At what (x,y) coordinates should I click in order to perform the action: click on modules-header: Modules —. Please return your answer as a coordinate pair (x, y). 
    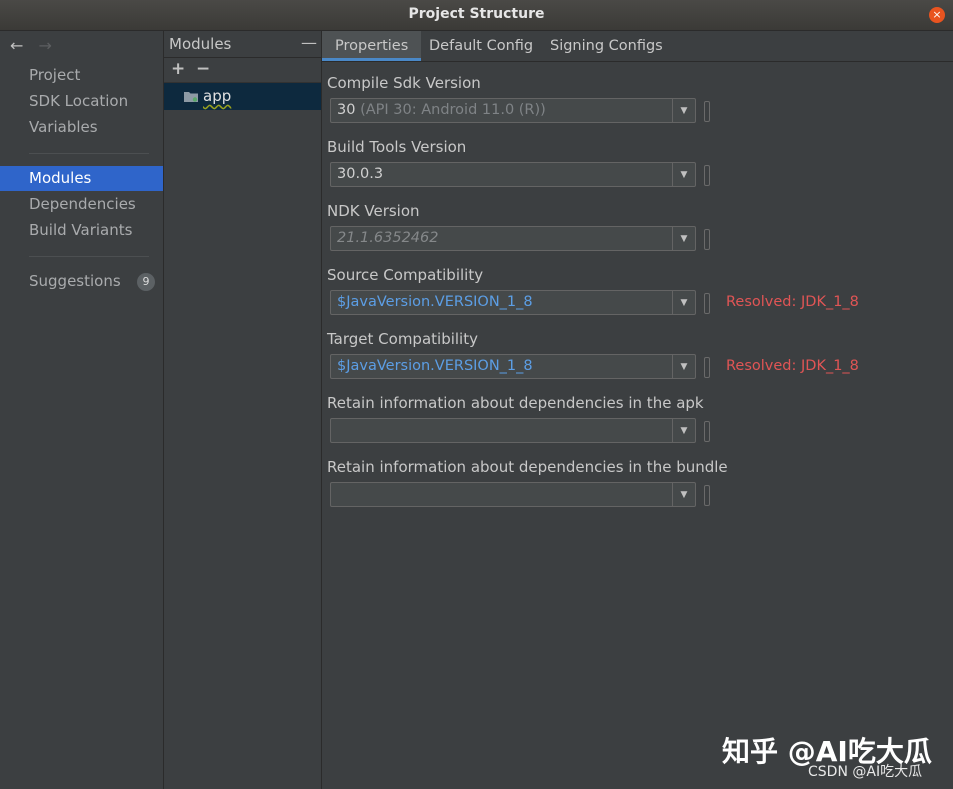
    Looking at the image, I should click on (242, 44).